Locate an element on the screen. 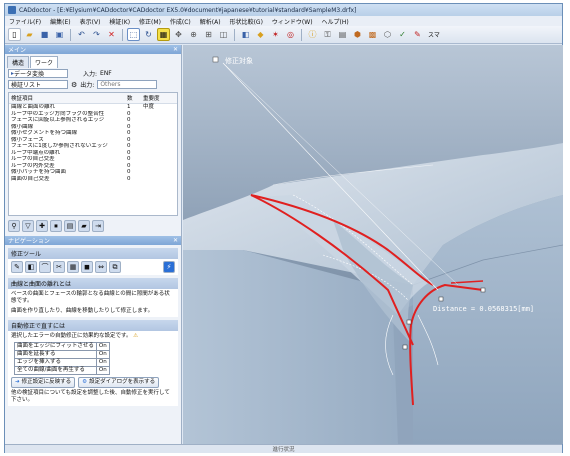 This screenshot has width=570, height=456. check-item-name: 曲面の自己交差 is located at coordinates (30, 178).